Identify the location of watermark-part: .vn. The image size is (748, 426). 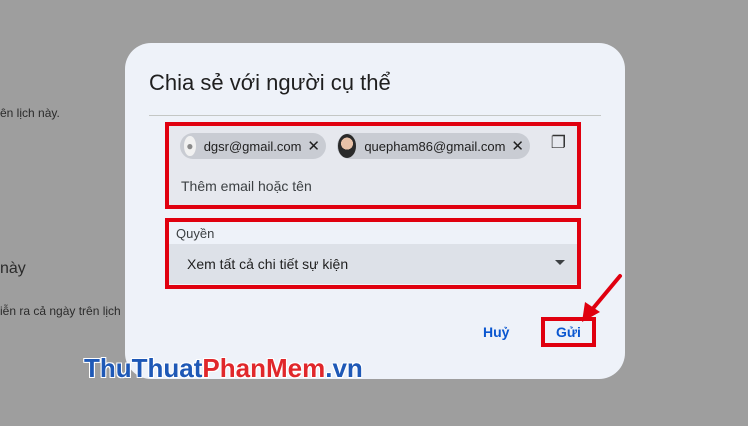
(344, 368).